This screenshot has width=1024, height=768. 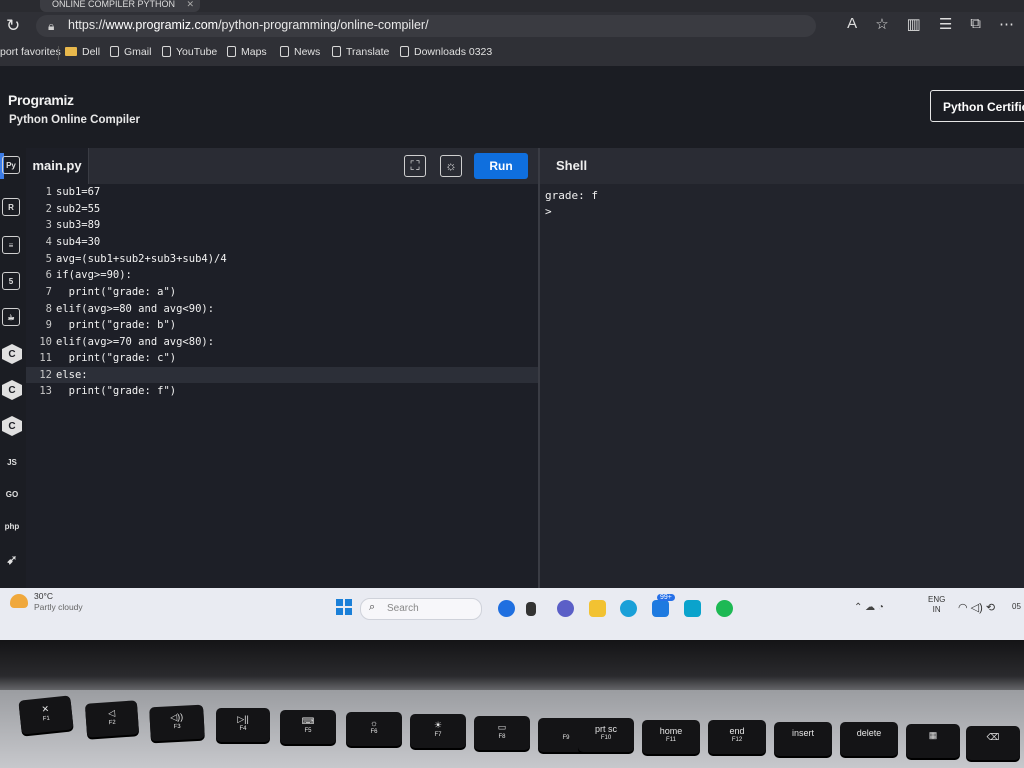 I want to click on file-explorer-icon, so click(x=597, y=608).